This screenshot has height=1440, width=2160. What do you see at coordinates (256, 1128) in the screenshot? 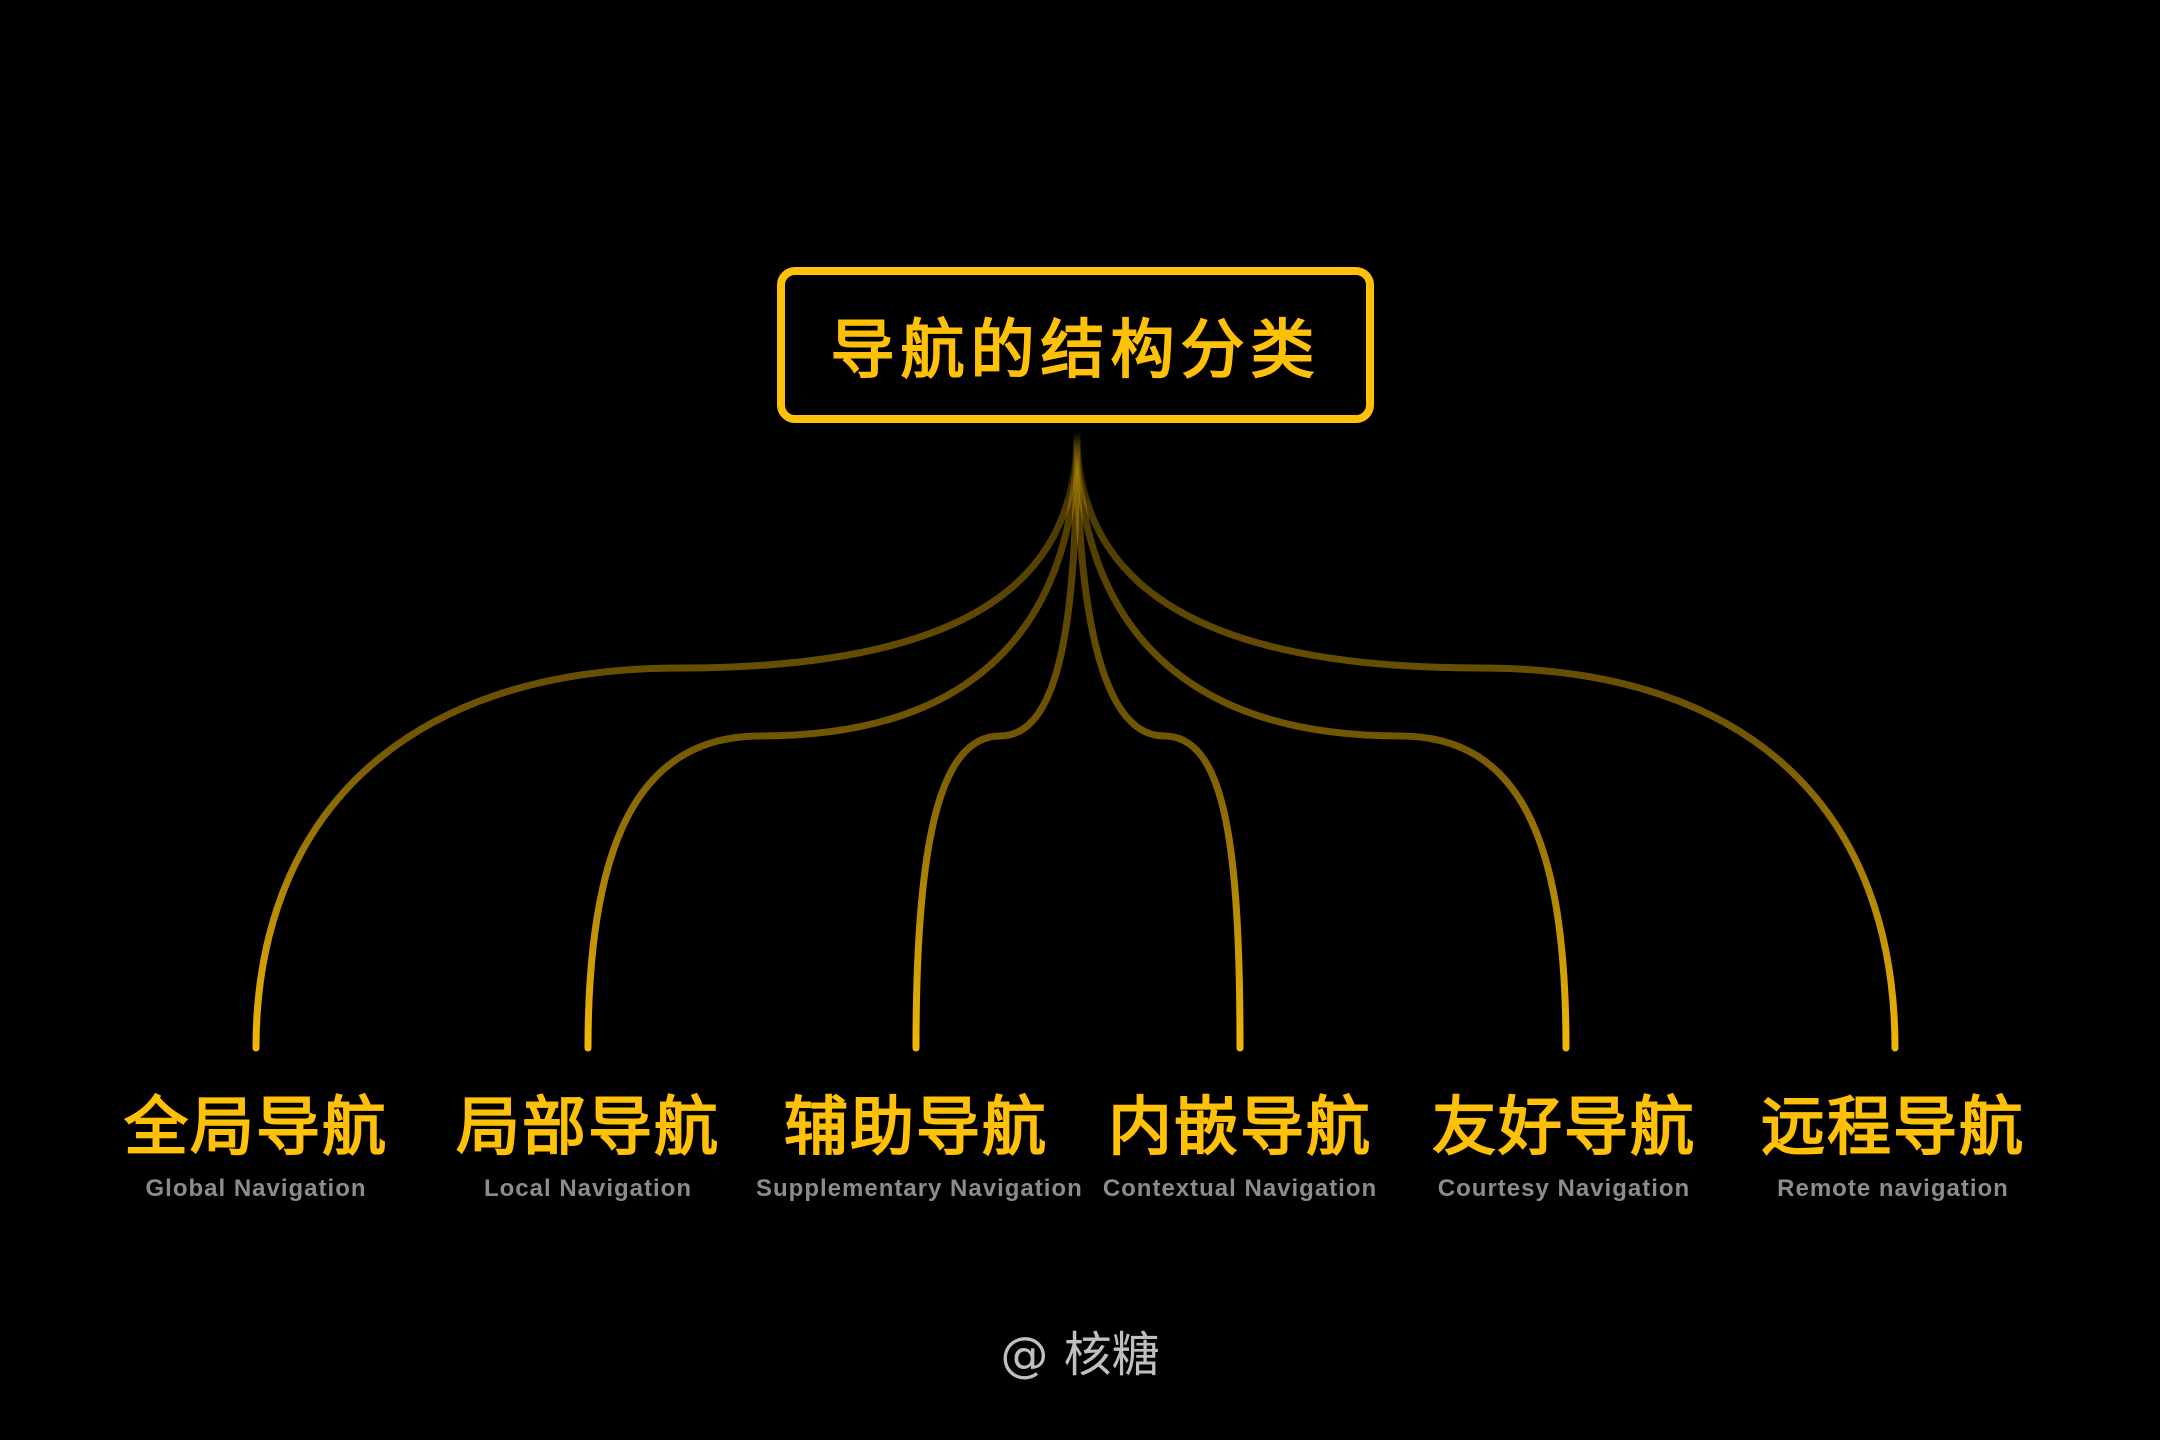
I see `branch-title: 全局导航` at bounding box center [256, 1128].